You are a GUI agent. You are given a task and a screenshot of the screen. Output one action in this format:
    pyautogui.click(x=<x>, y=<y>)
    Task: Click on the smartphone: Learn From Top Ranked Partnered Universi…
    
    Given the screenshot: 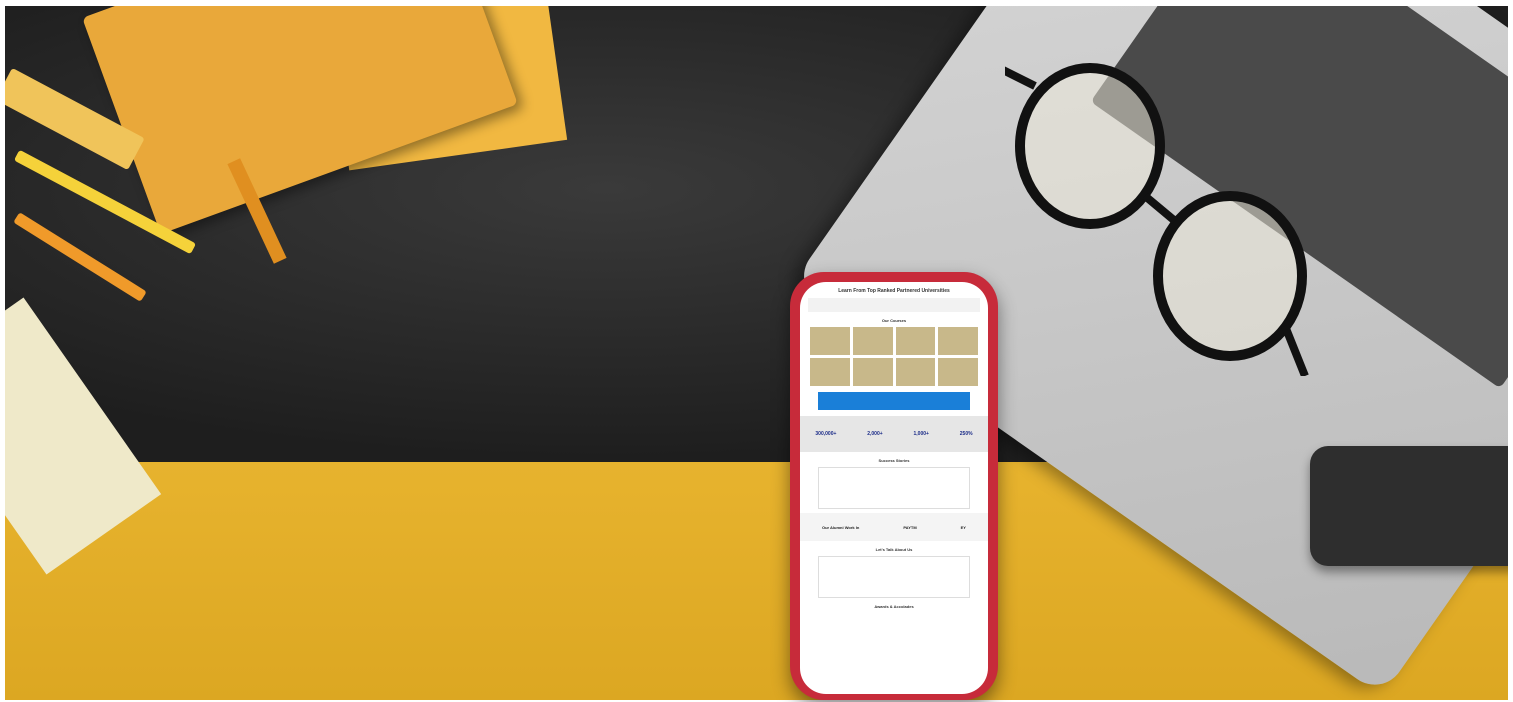 What is the action you would take?
    pyautogui.click(x=894, y=486)
    